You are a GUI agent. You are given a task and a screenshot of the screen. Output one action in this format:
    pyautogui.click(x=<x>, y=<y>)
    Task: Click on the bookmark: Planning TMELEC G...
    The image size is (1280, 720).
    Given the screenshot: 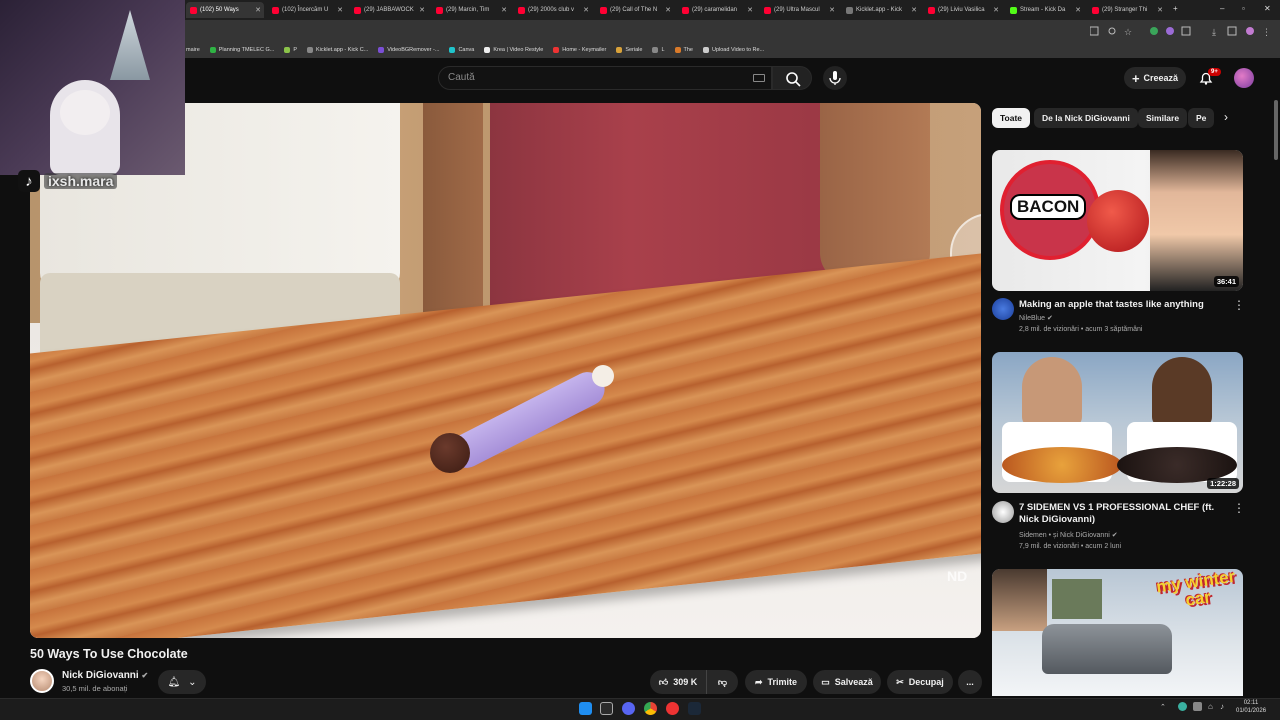 What is the action you would take?
    pyautogui.click(x=241, y=50)
    